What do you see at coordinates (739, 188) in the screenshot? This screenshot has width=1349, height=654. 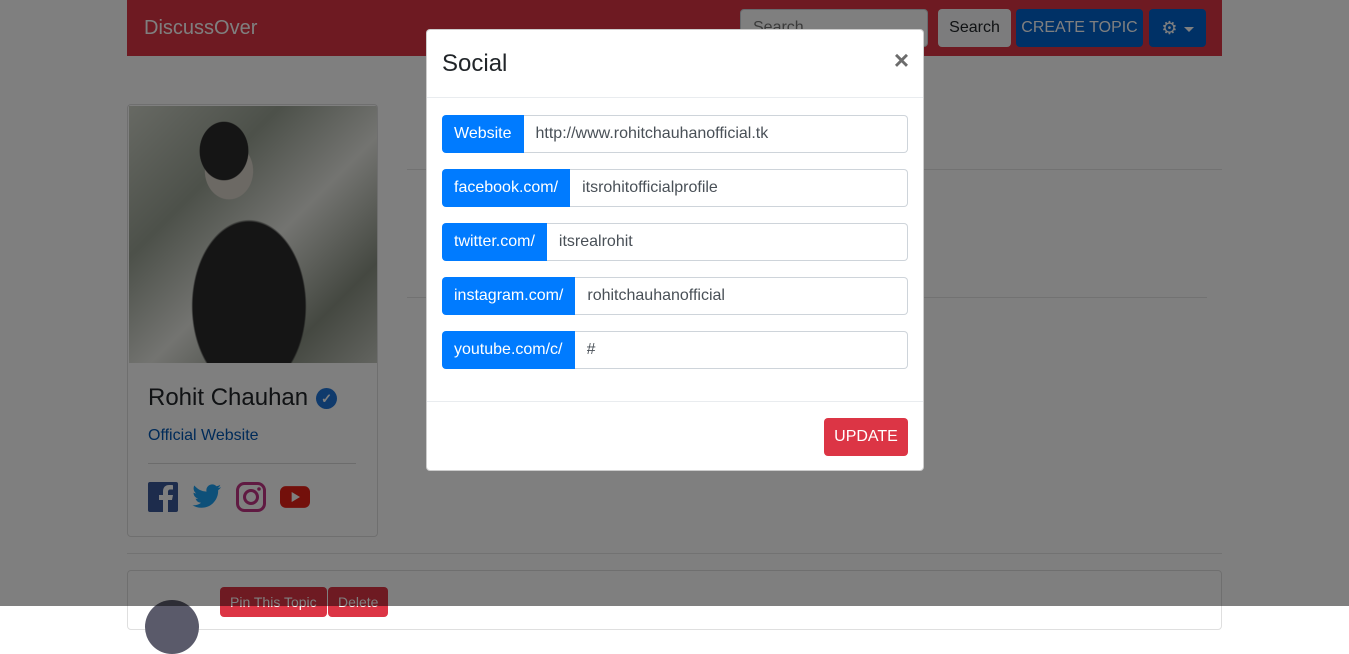 I see `facebook-field` at bounding box center [739, 188].